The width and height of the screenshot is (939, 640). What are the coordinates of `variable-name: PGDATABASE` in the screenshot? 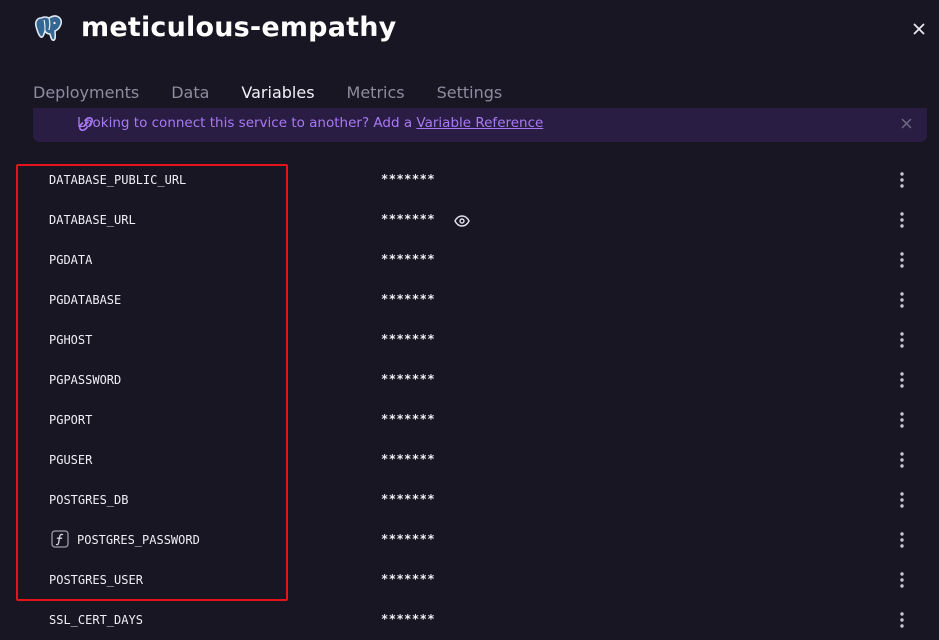 It's located at (85, 300).